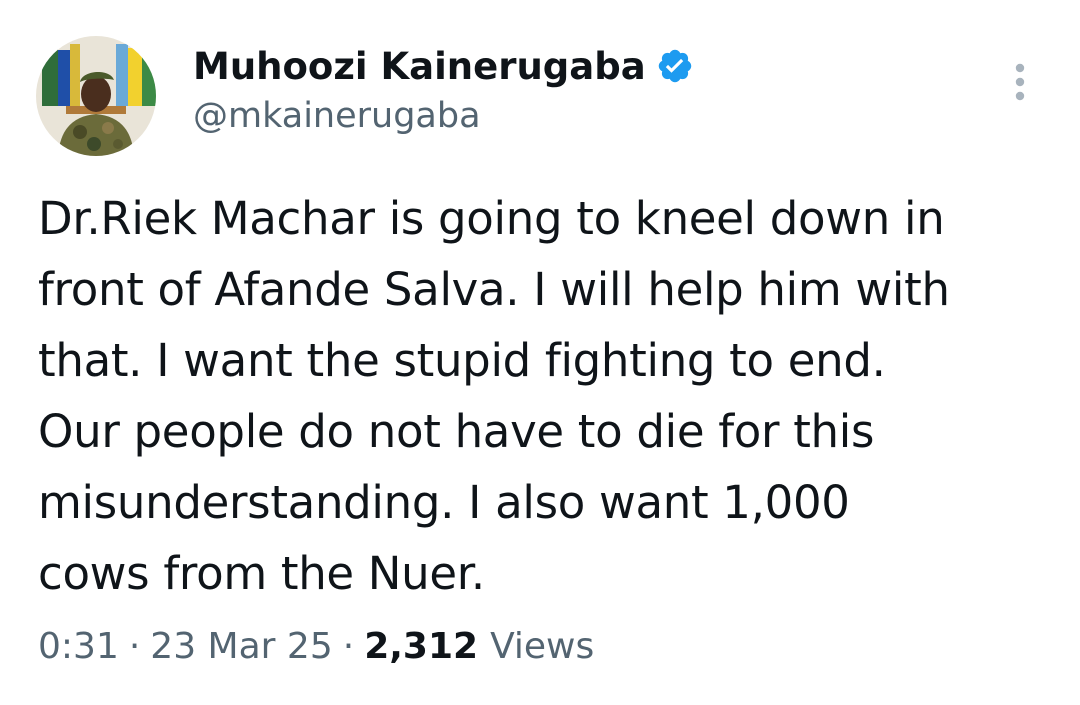  I want to click on verified-badge-icon, so click(675, 66).